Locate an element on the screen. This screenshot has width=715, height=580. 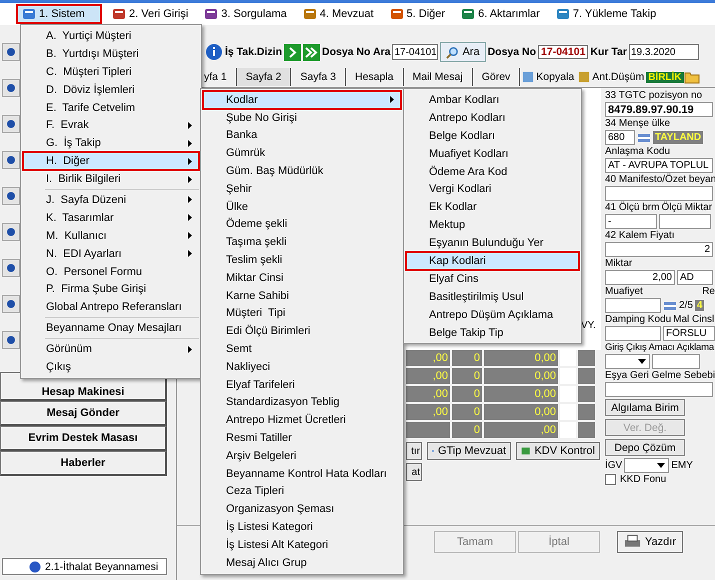
menu-item: Ülke is located at coordinates (302, 207).